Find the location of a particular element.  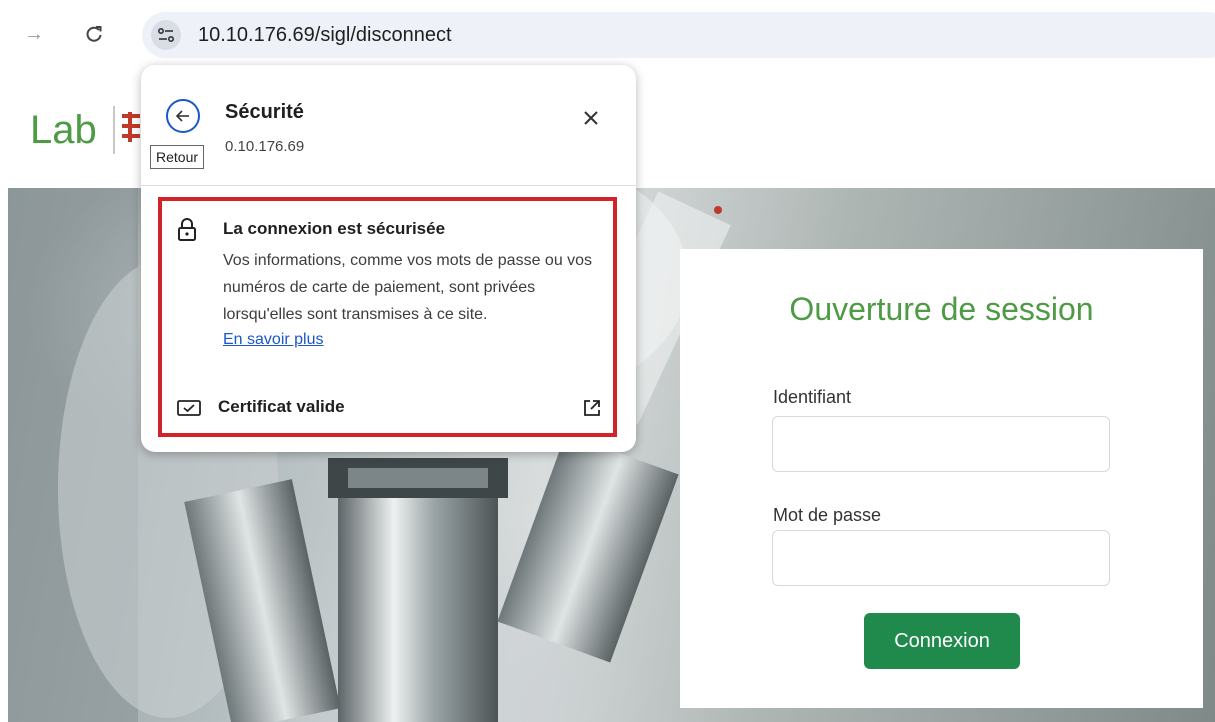

back-tooltip: Retour is located at coordinates (177, 157).